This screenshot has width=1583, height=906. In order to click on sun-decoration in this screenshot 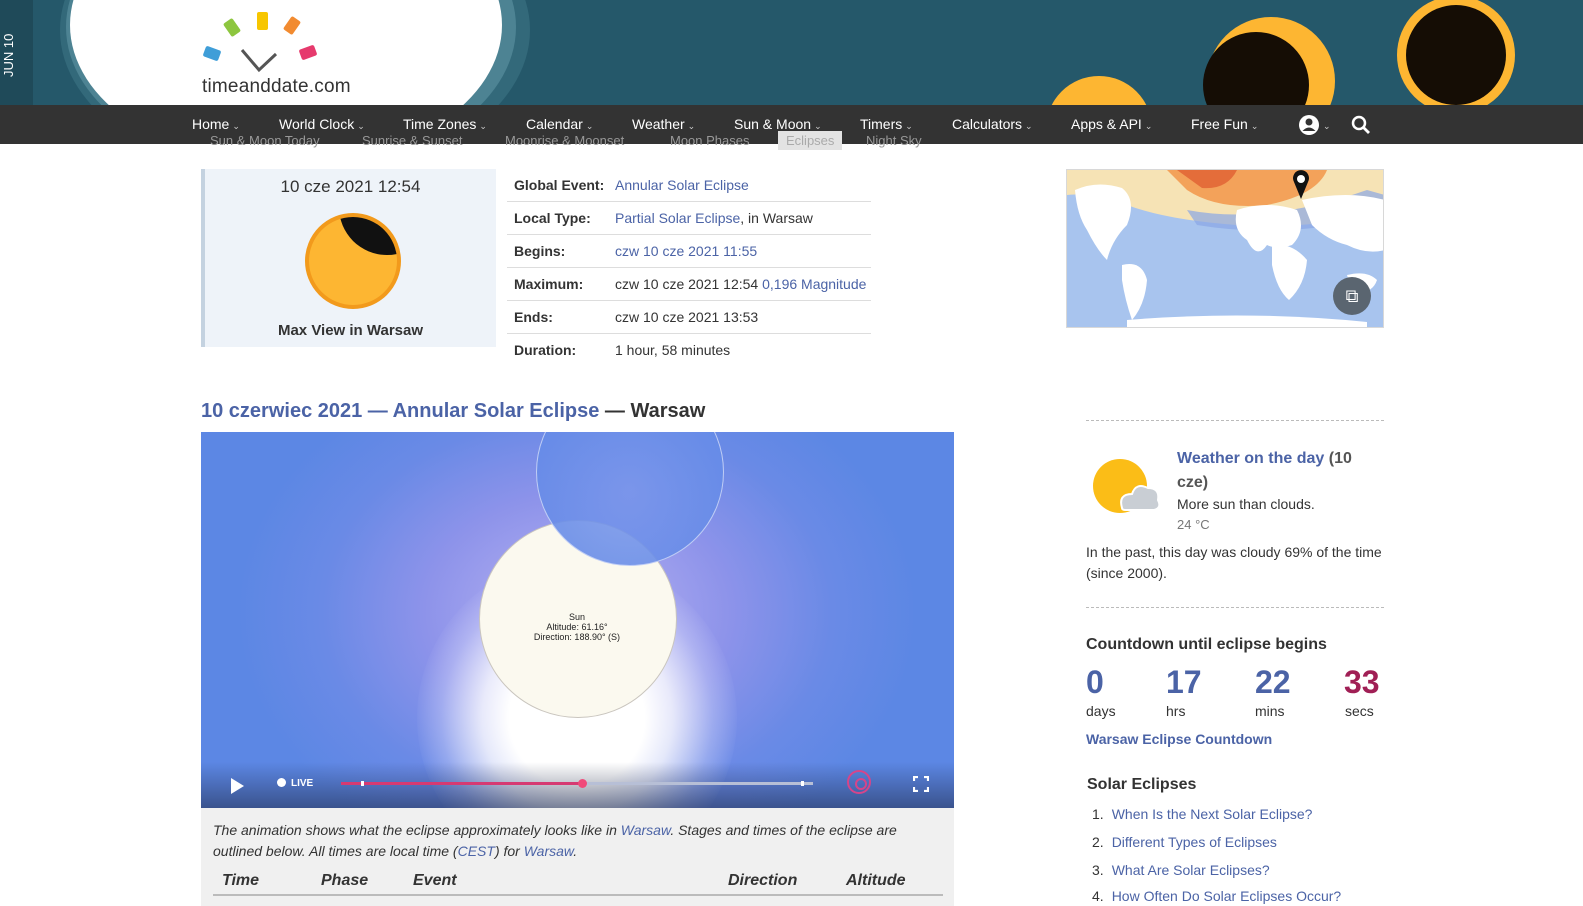, I will do `click(1099, 90)`.